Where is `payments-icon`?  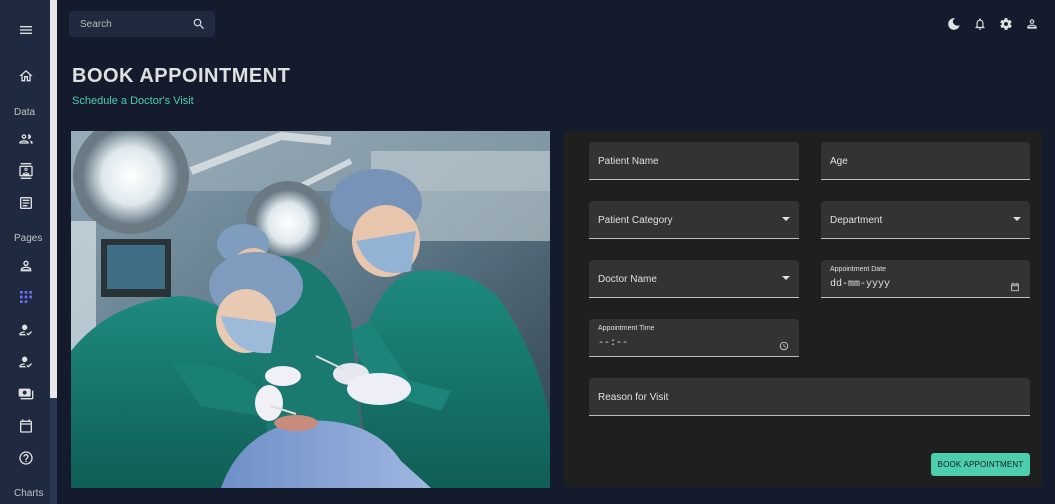 payments-icon is located at coordinates (26, 394).